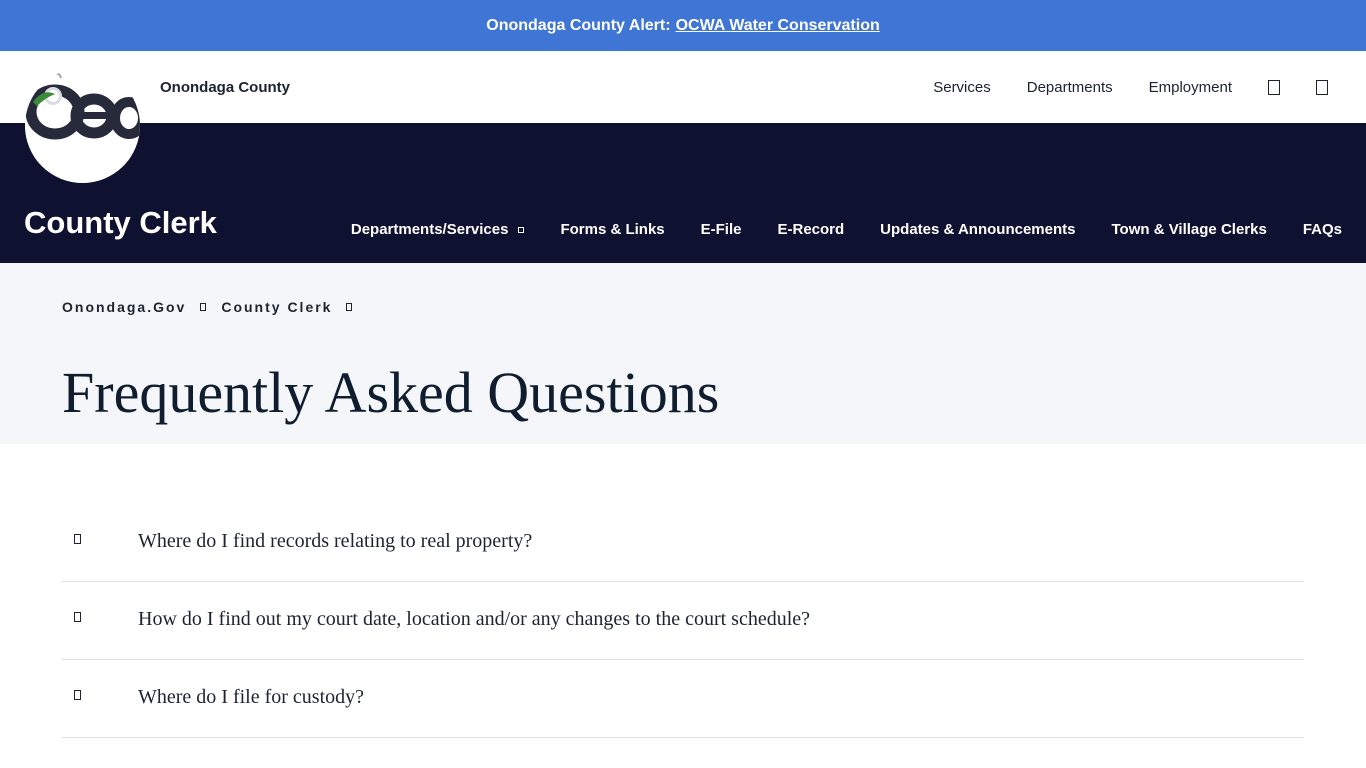 This screenshot has height=768, width=1366. Describe the element at coordinates (521, 229) in the screenshot. I see `chevron-down-icon` at that location.